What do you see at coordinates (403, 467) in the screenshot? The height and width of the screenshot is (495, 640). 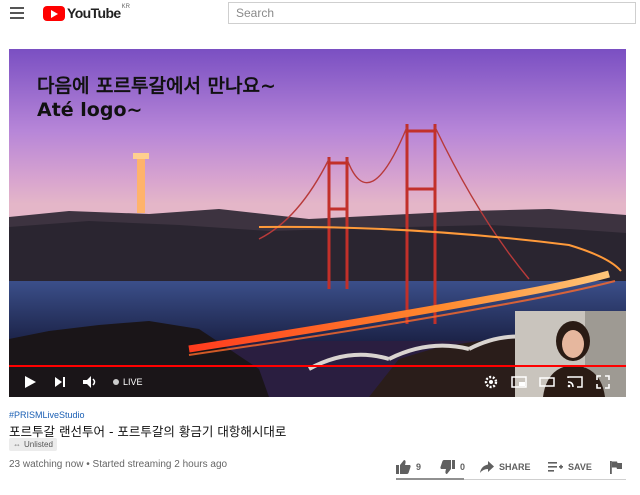 I see `thumbs-up-icon` at bounding box center [403, 467].